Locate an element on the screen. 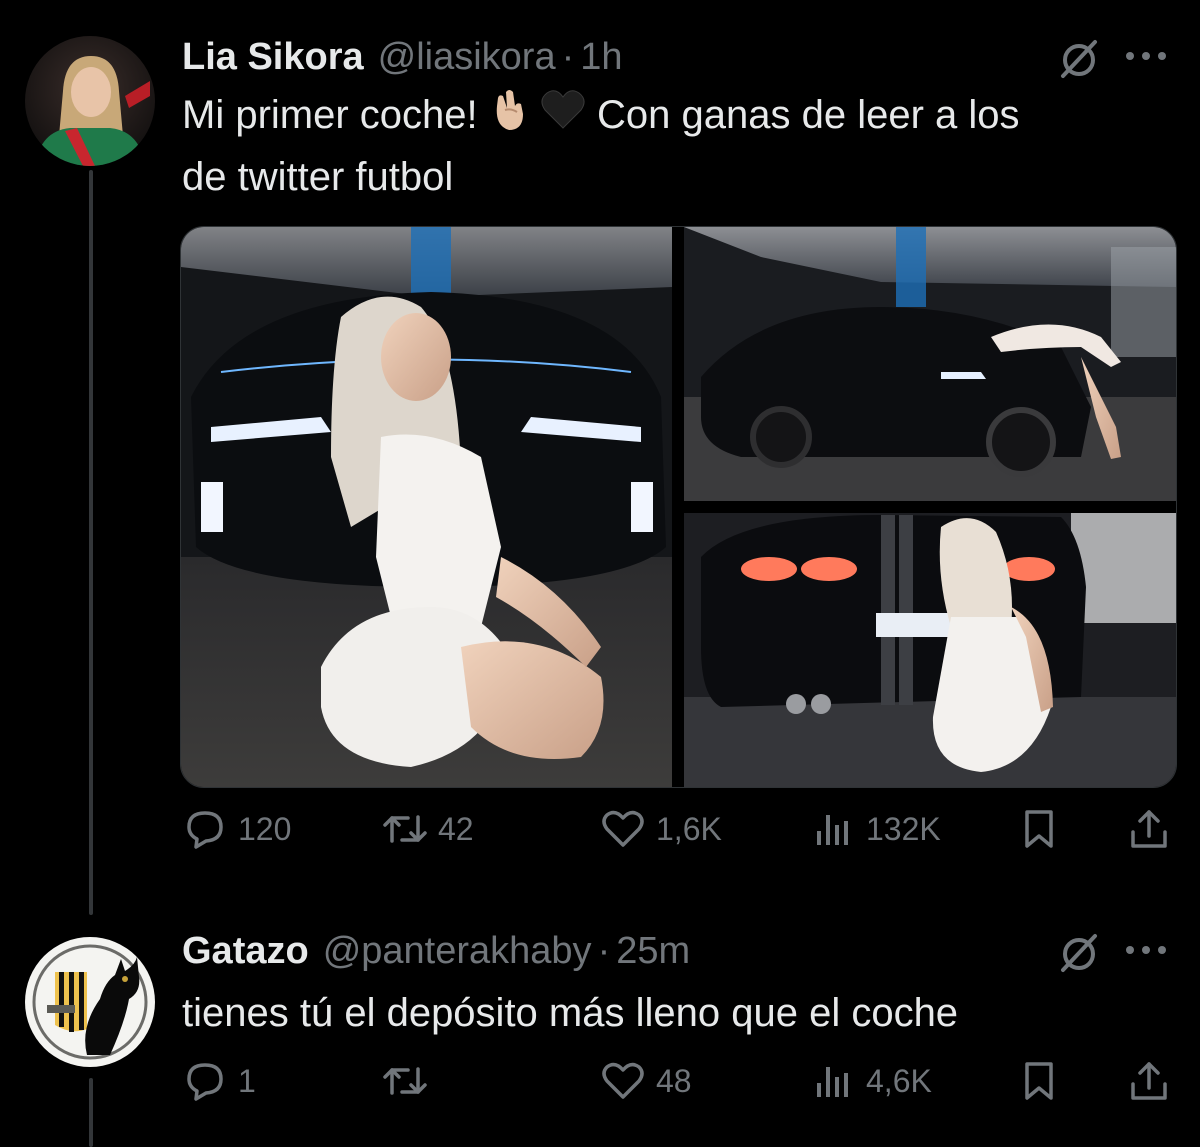  reply-like-count: 48 is located at coordinates (674, 1080).